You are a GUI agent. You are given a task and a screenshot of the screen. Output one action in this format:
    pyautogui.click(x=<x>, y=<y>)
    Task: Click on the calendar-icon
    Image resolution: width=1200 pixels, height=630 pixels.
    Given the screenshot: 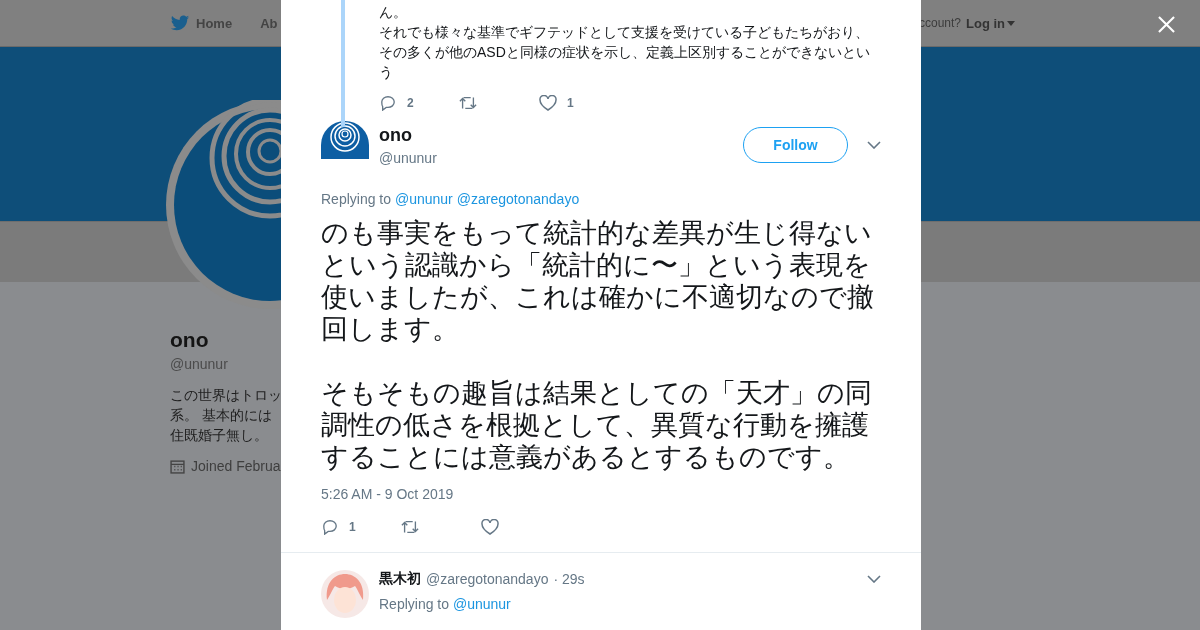 What is the action you would take?
    pyautogui.click(x=177, y=466)
    